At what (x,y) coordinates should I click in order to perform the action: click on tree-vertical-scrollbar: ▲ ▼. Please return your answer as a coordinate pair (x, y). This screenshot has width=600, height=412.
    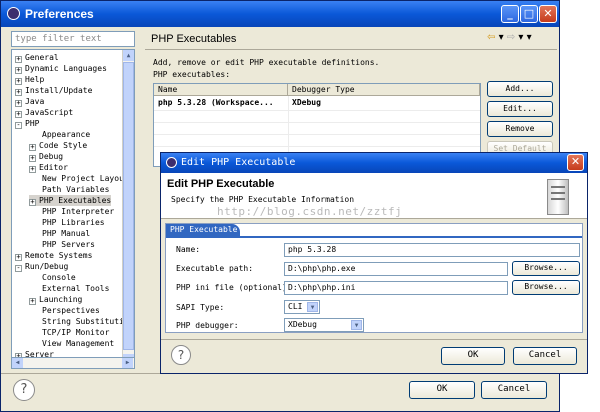
    Looking at the image, I should click on (128, 208).